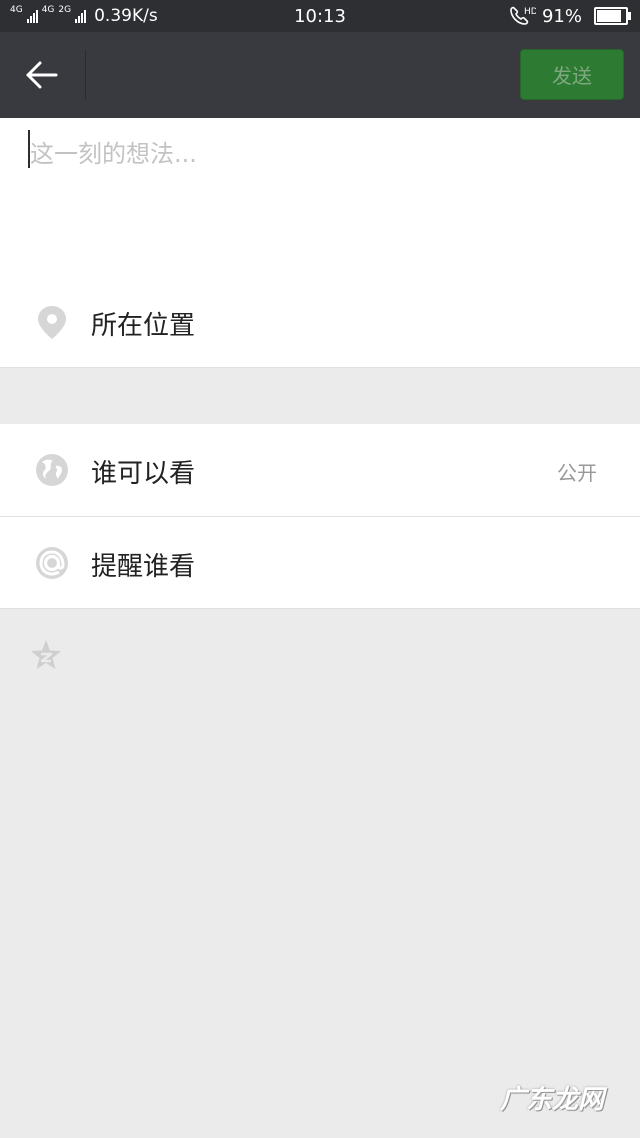 The height and width of the screenshot is (1138, 640). I want to click on row-separator, so click(320, 608).